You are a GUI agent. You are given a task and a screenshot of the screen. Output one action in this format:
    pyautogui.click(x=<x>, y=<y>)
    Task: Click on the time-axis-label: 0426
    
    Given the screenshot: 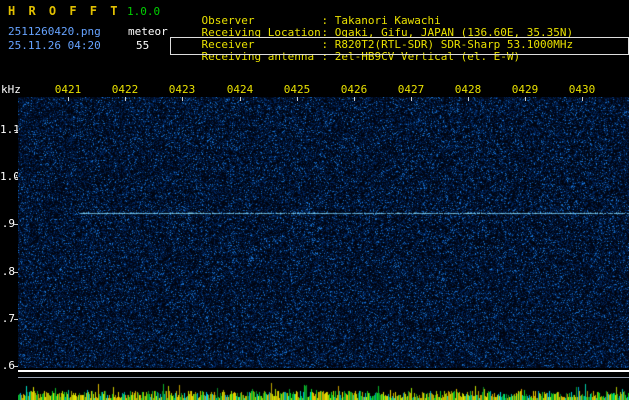 What is the action you would take?
    pyautogui.click(x=354, y=89)
    